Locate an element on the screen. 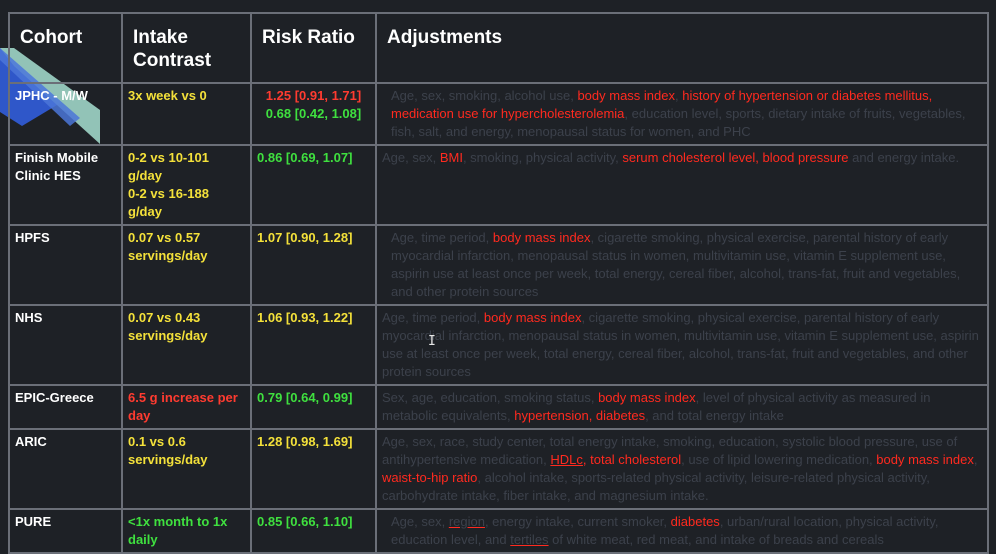 The image size is (996, 554). risk-ratio: 0.79 [0.64, 0.99] is located at coordinates (313, 407).